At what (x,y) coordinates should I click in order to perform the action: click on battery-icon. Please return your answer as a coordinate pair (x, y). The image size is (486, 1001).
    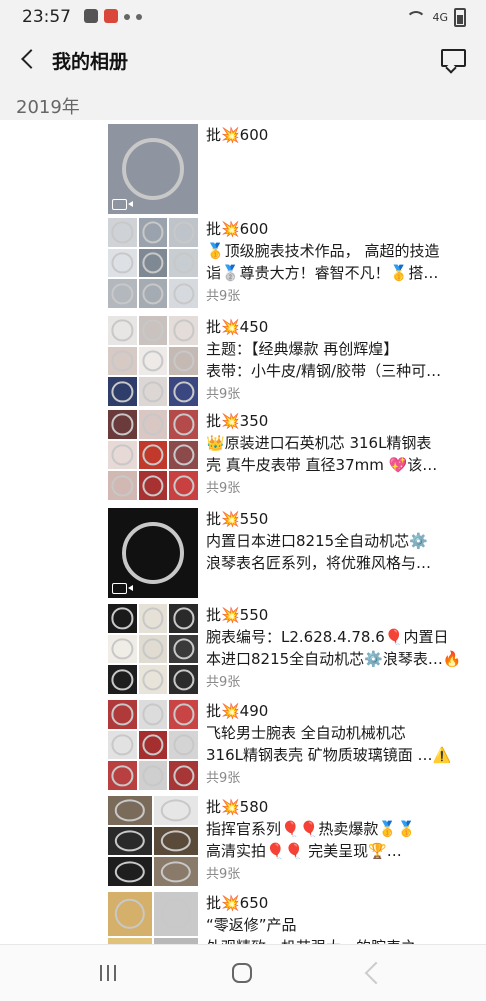
    Looking at the image, I should click on (460, 17).